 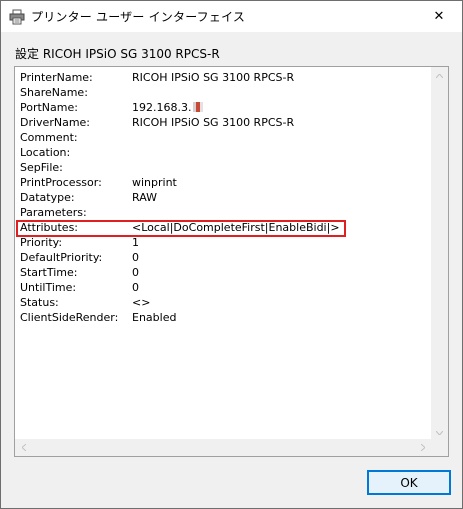 What do you see at coordinates (61, 182) in the screenshot?
I see `property-key: PrintProcessor:` at bounding box center [61, 182].